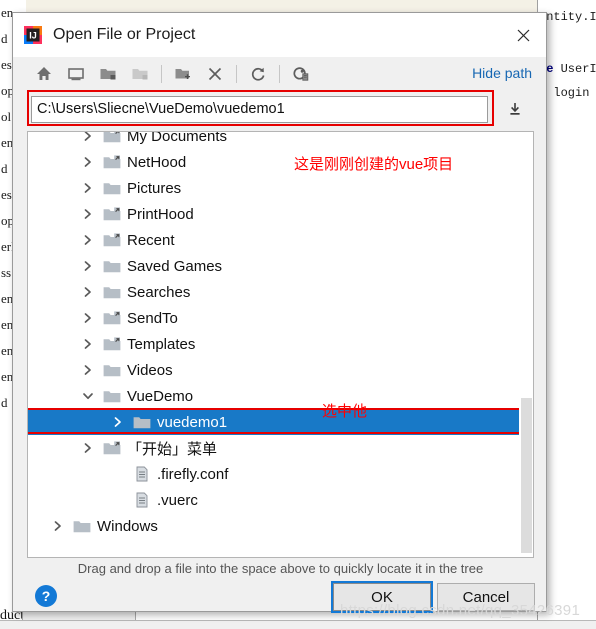  Describe the element at coordinates (159, 292) in the screenshot. I see `tree-row-label: Searches` at that location.